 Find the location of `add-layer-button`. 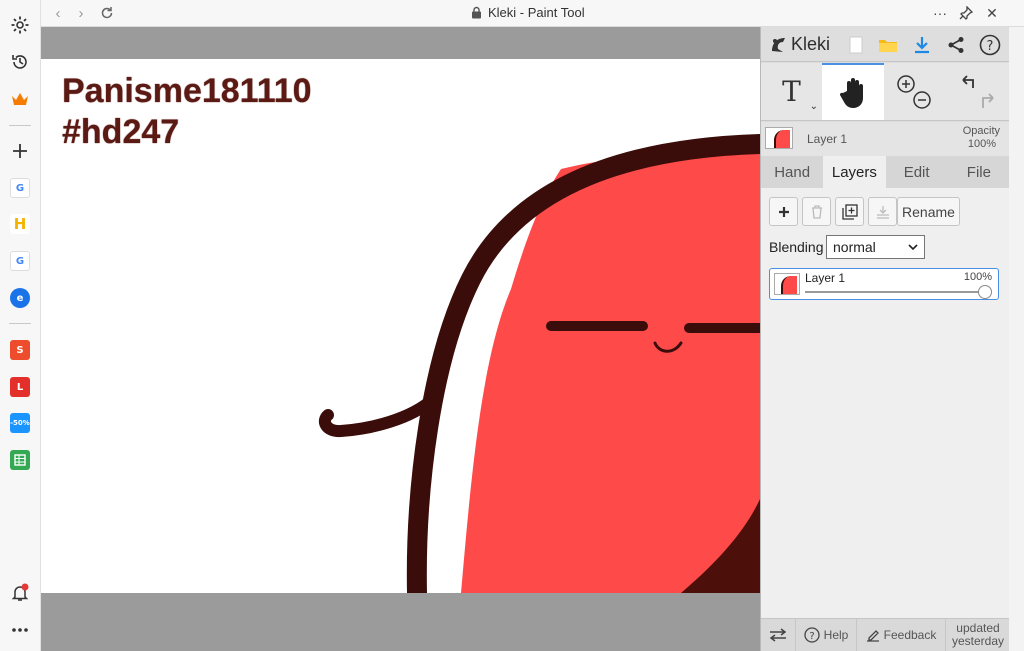

add-layer-button is located at coordinates (783, 211).